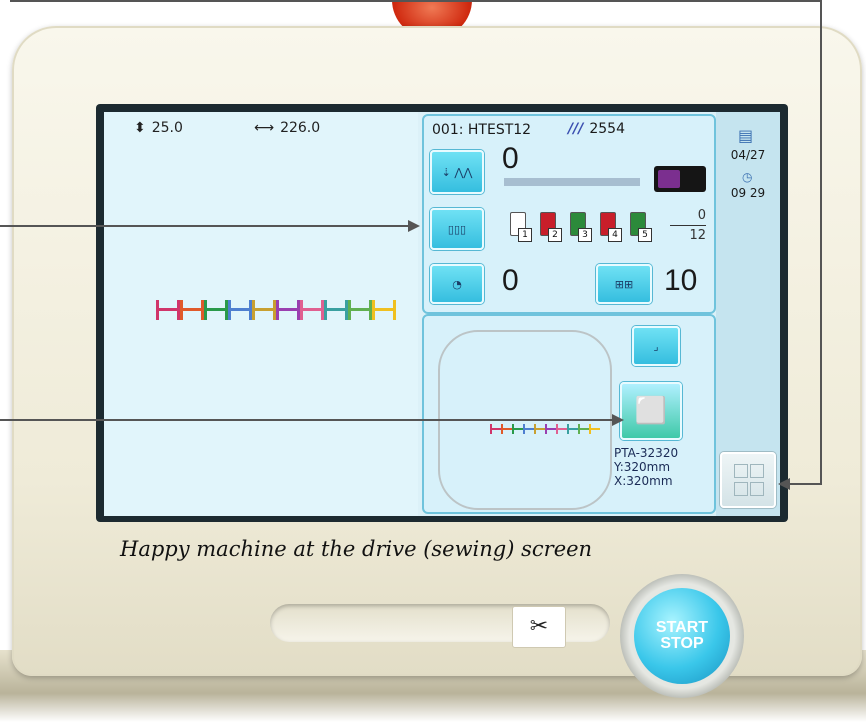 The height and width of the screenshot is (722, 866). Describe the element at coordinates (681, 280) in the screenshot. I see `needle-number-value: 10` at that location.